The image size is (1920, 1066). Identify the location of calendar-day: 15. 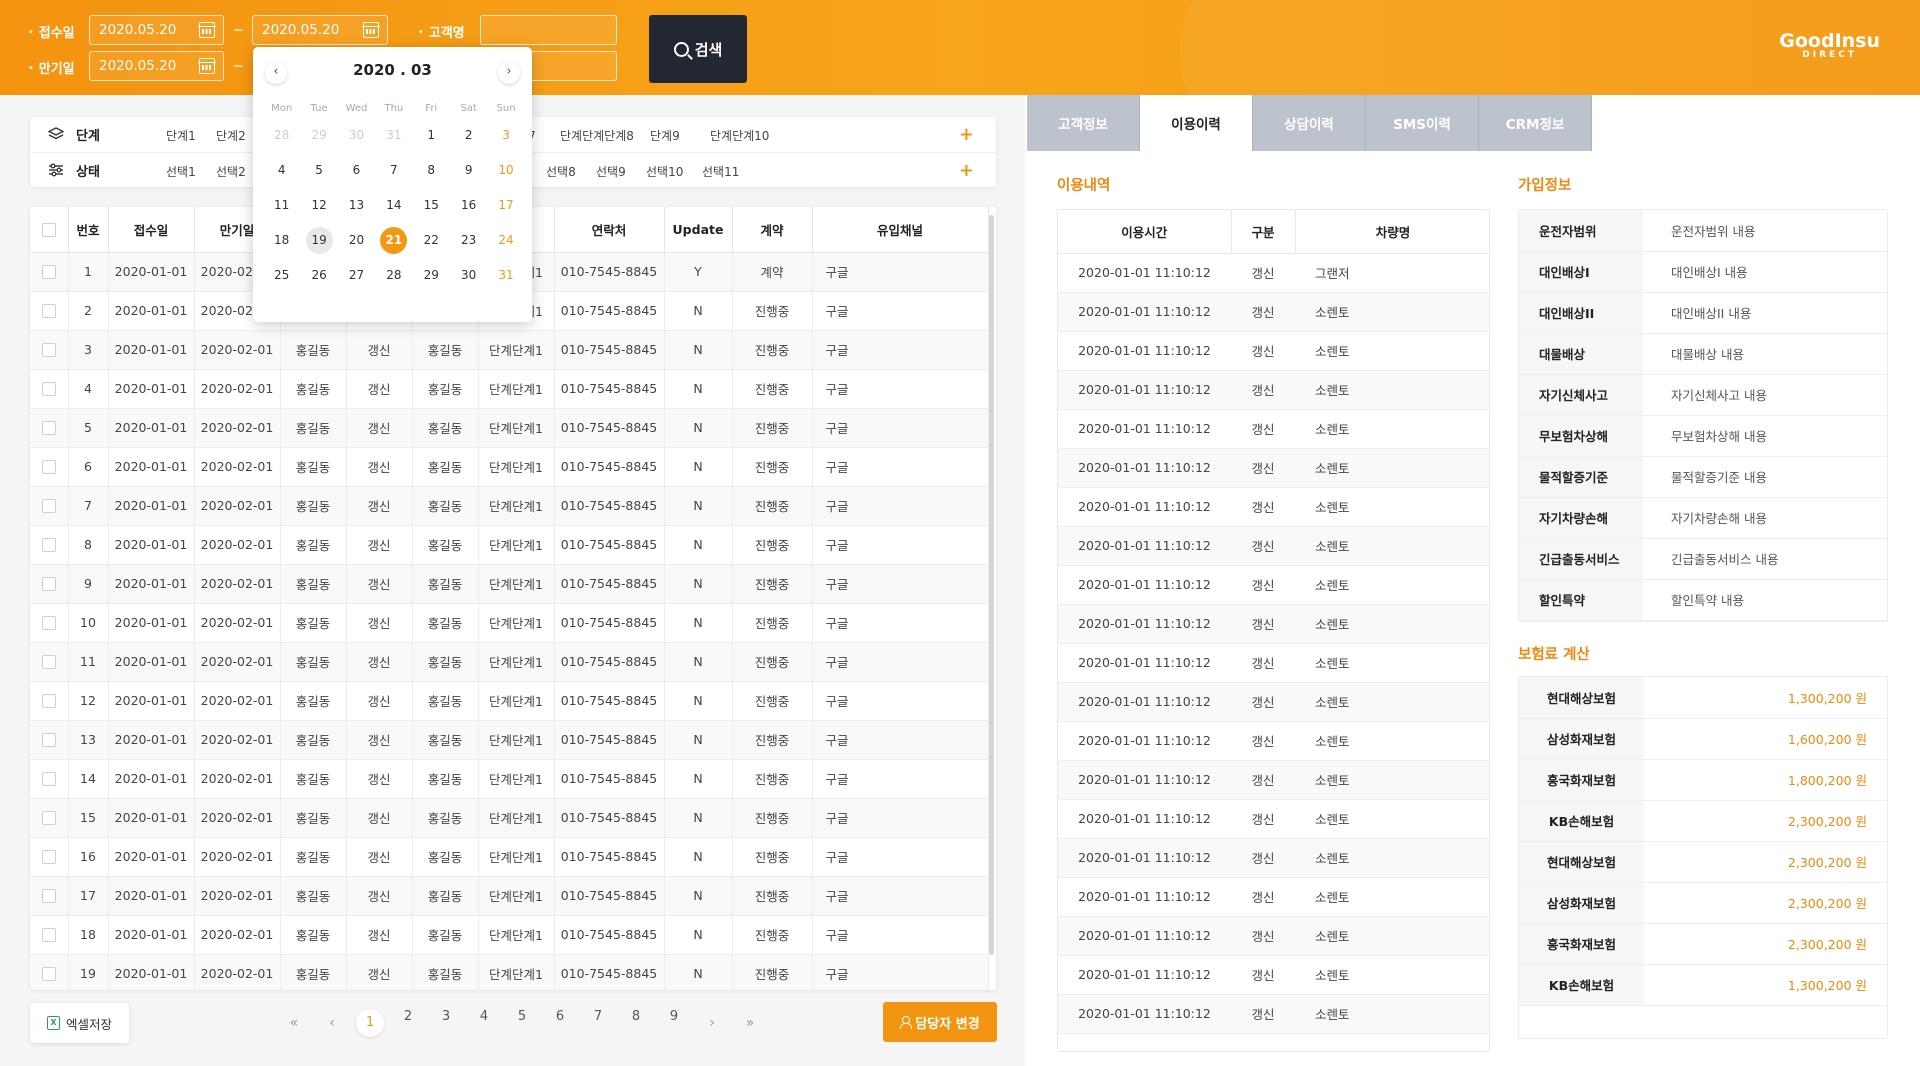
(431, 205).